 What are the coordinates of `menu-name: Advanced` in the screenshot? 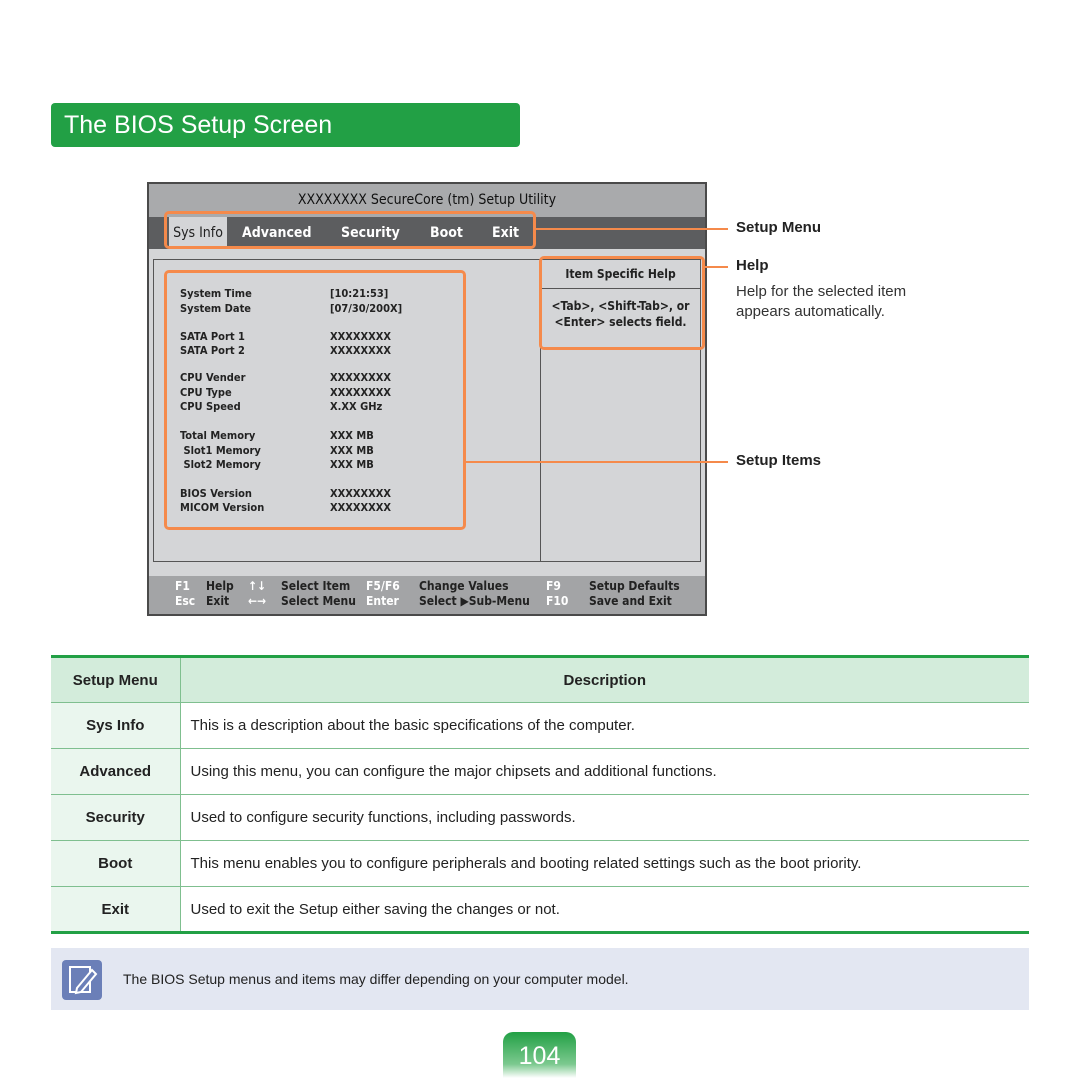 It's located at (116, 771).